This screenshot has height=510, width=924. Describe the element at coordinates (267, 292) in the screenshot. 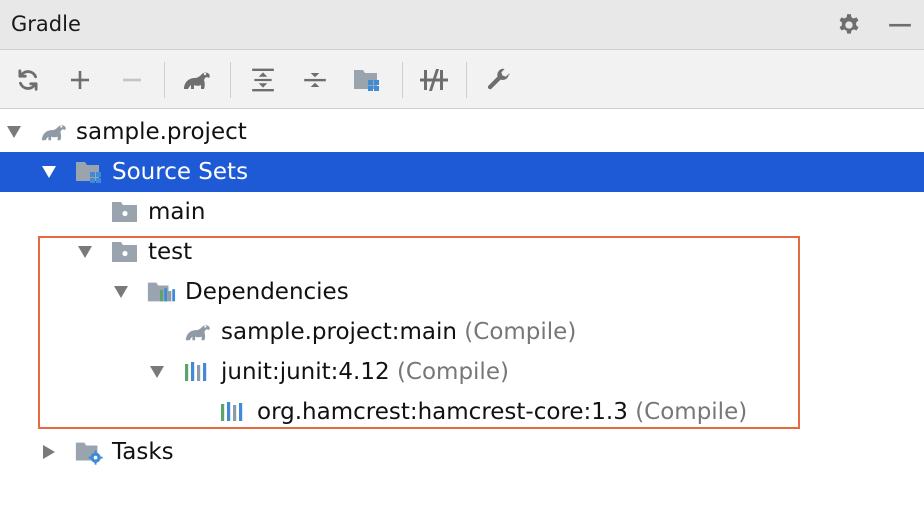

I see `tree-node-label: Dependencies` at that location.